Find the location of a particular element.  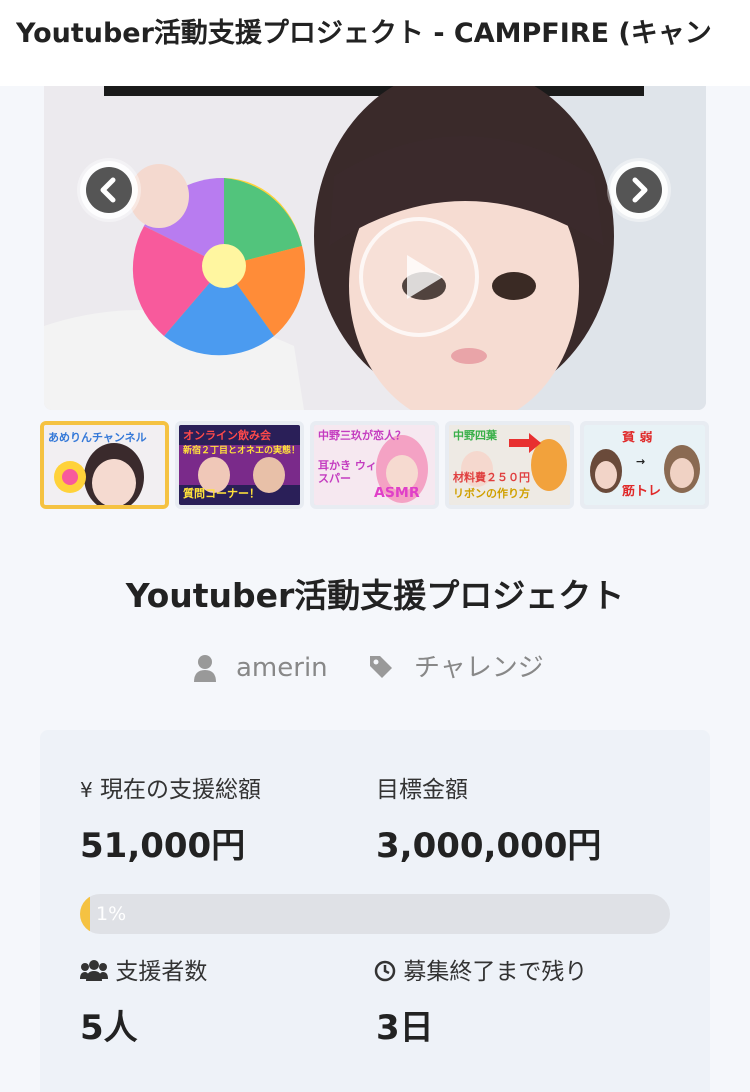

funding-progress-bar: 1% is located at coordinates (375, 914).